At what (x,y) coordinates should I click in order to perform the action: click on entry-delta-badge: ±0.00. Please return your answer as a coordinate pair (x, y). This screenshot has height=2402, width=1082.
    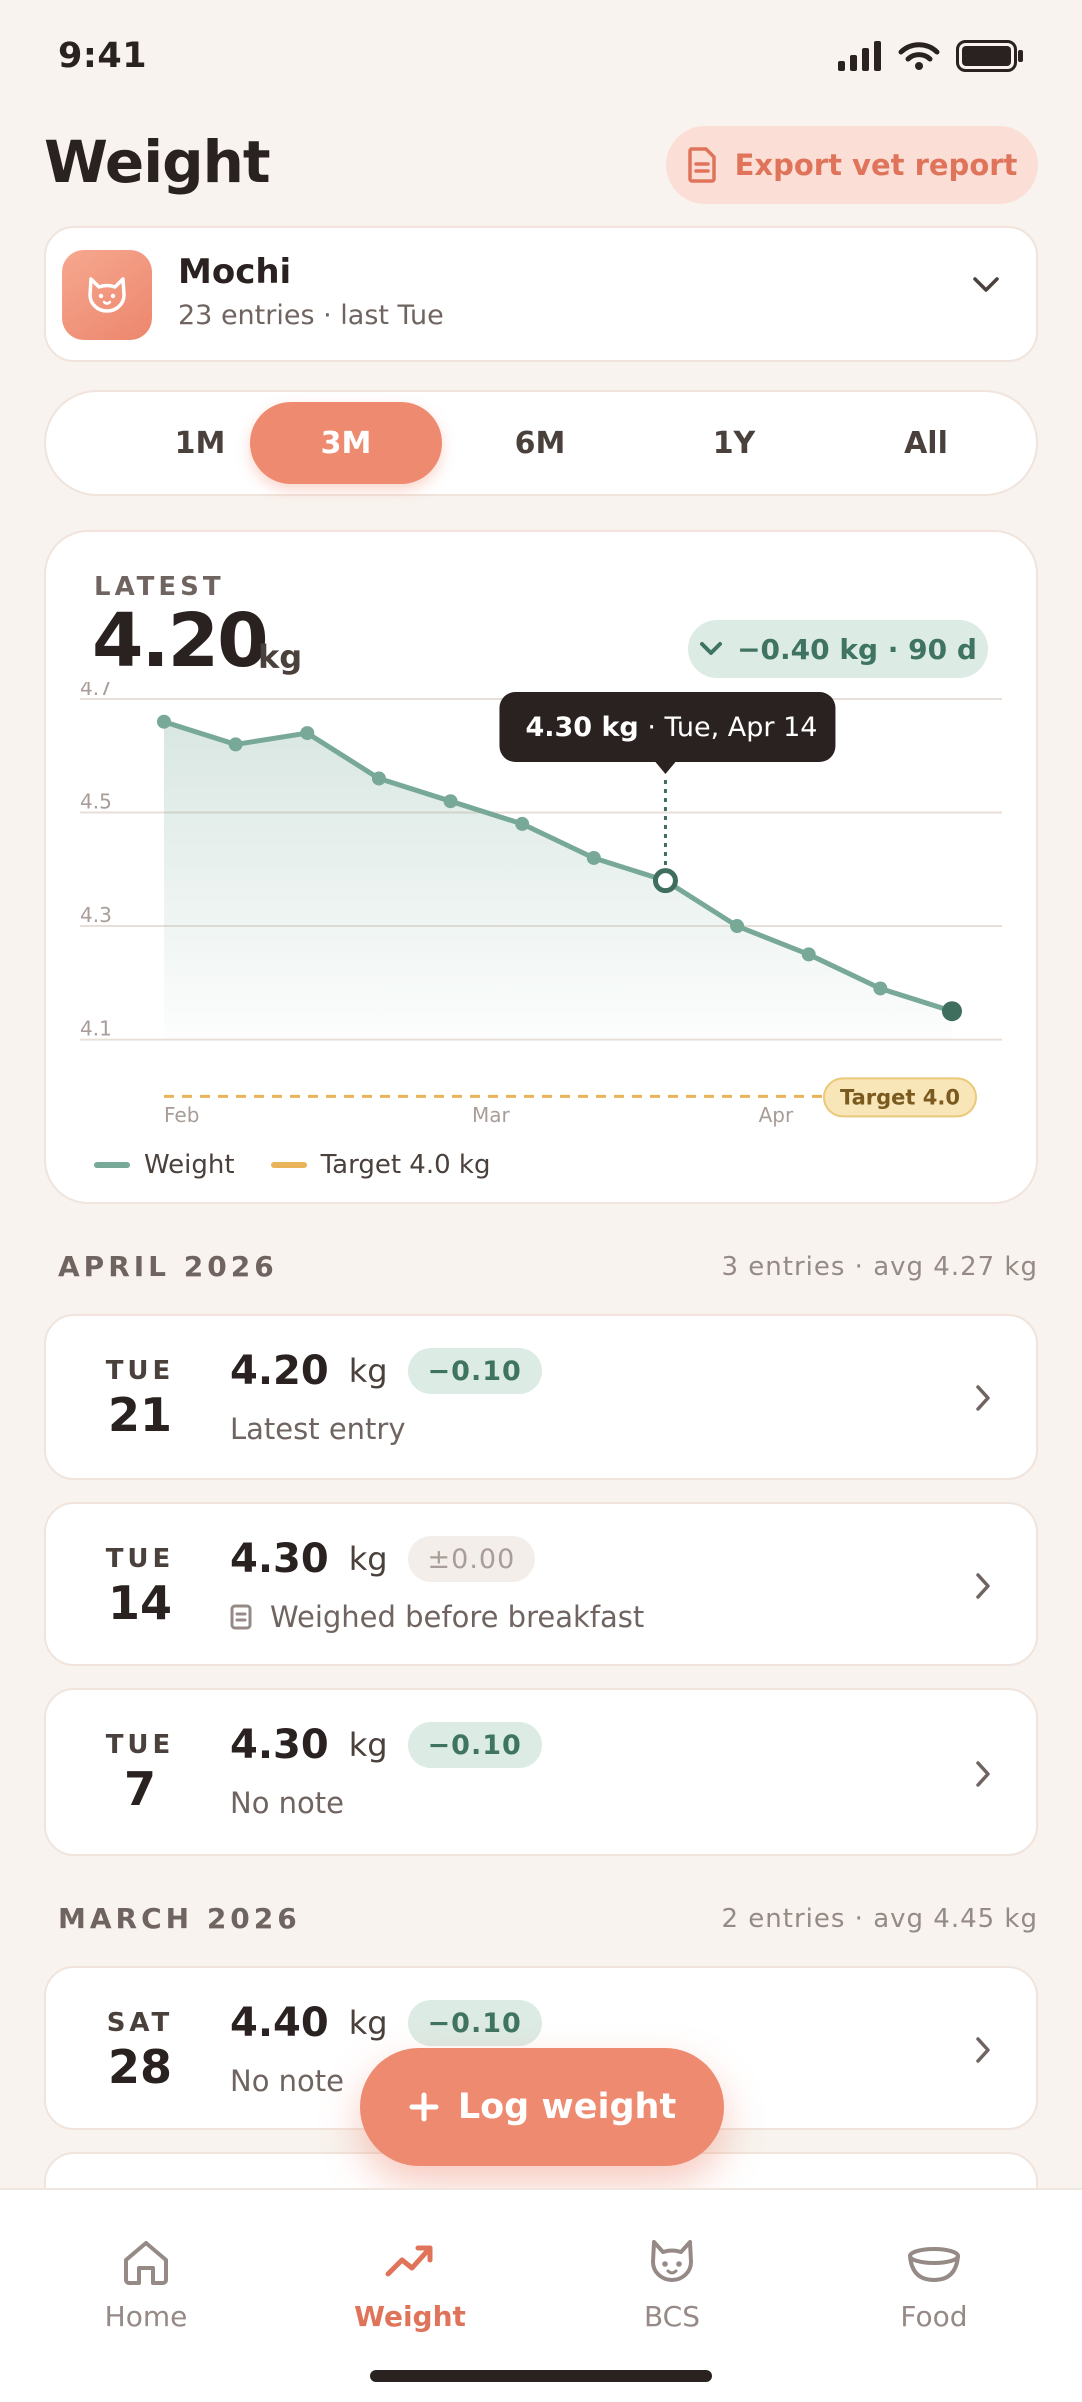
    Looking at the image, I should click on (471, 1559).